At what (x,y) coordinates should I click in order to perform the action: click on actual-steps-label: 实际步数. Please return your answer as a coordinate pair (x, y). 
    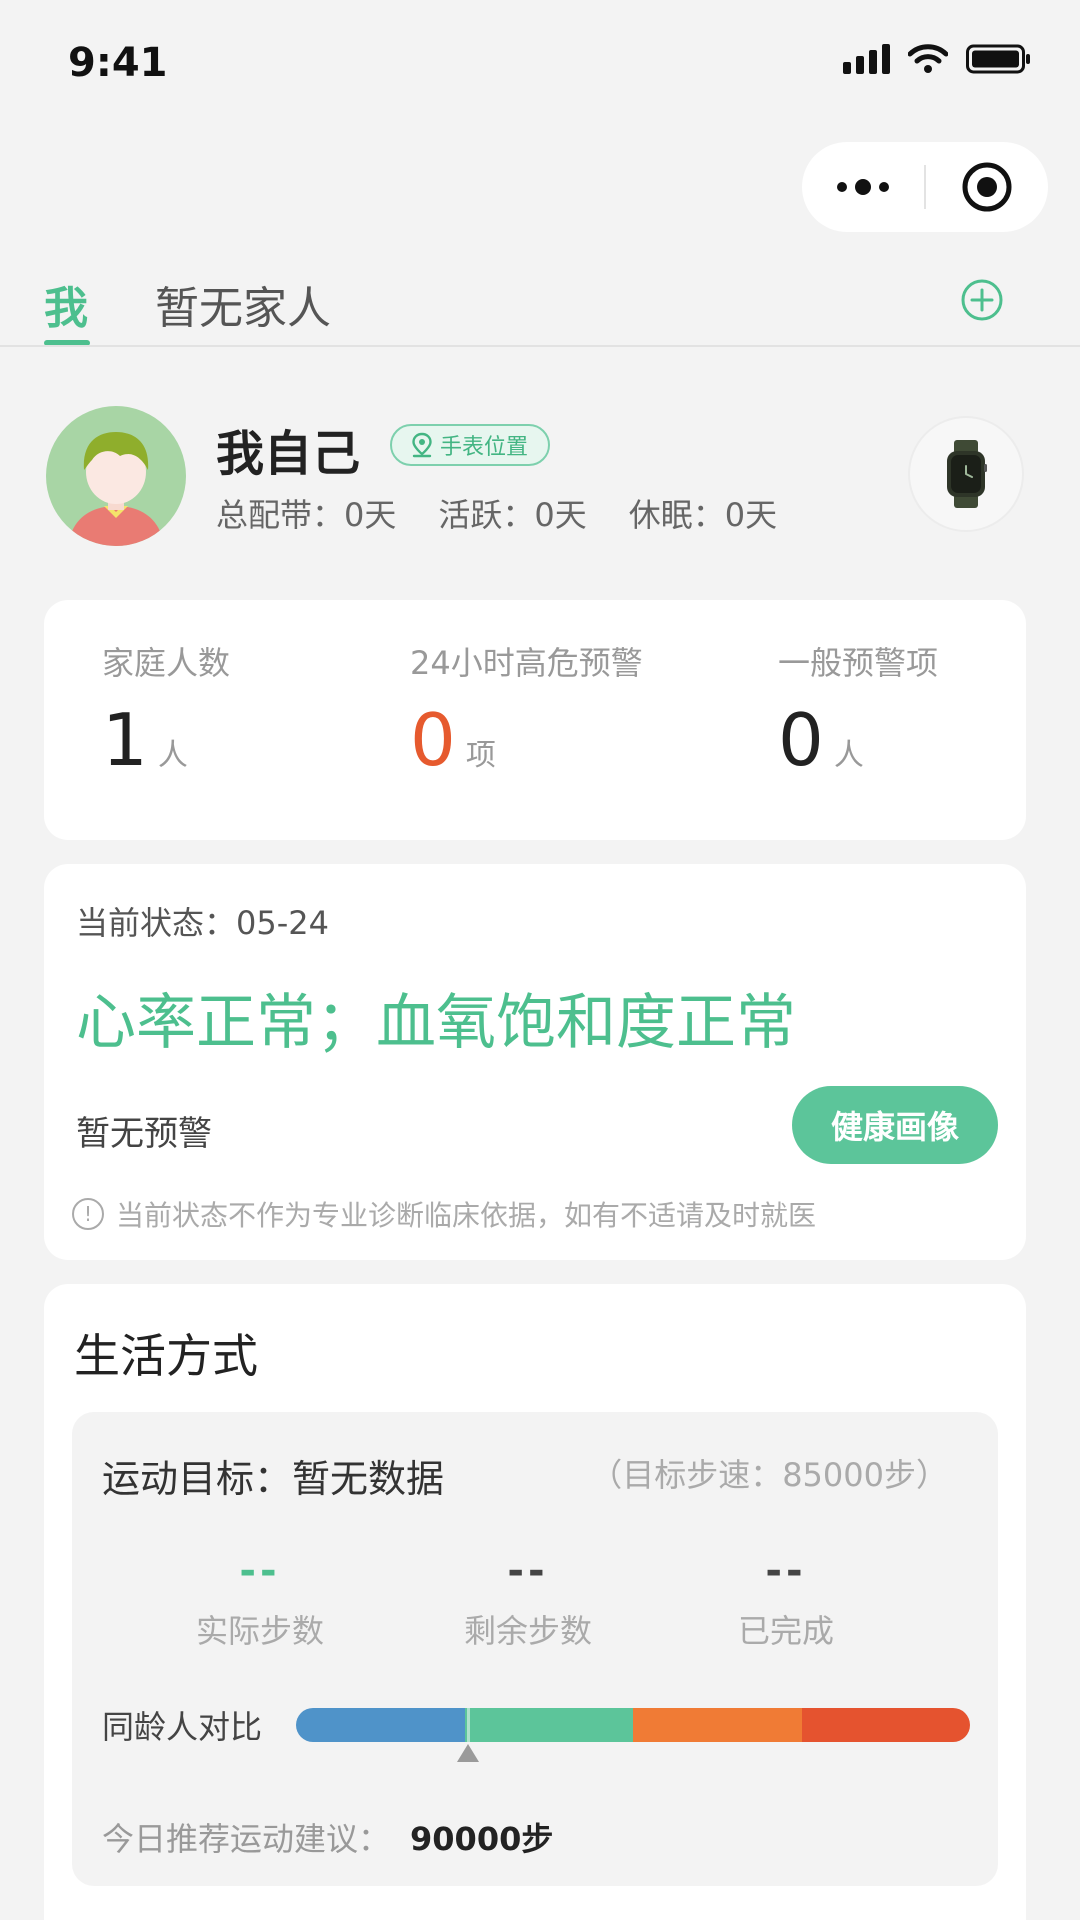
    Looking at the image, I should click on (259, 1631).